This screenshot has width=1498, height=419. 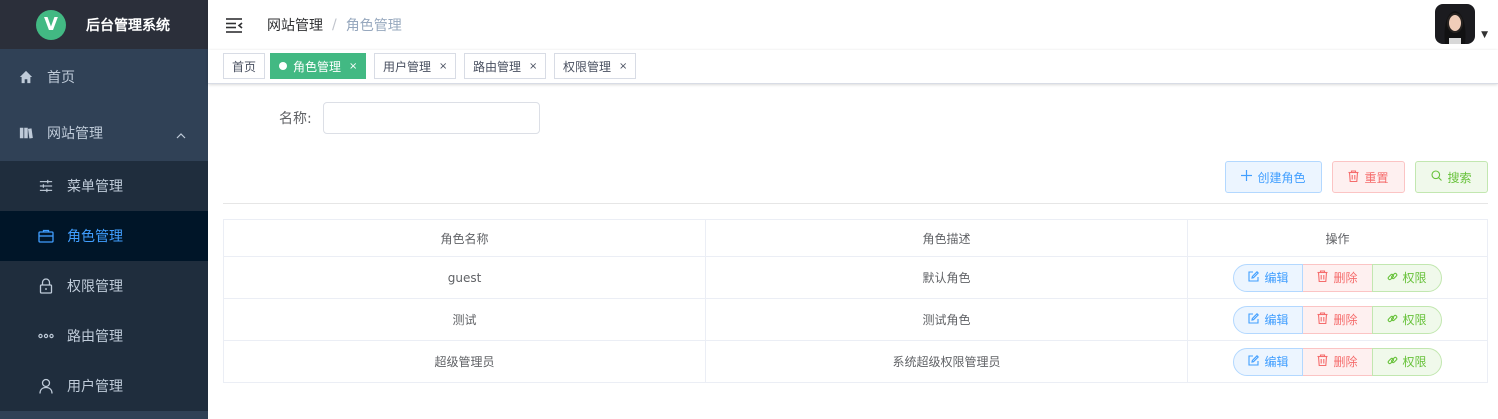 I want to click on sidebar-item-label: 用户管理, so click(x=95, y=387).